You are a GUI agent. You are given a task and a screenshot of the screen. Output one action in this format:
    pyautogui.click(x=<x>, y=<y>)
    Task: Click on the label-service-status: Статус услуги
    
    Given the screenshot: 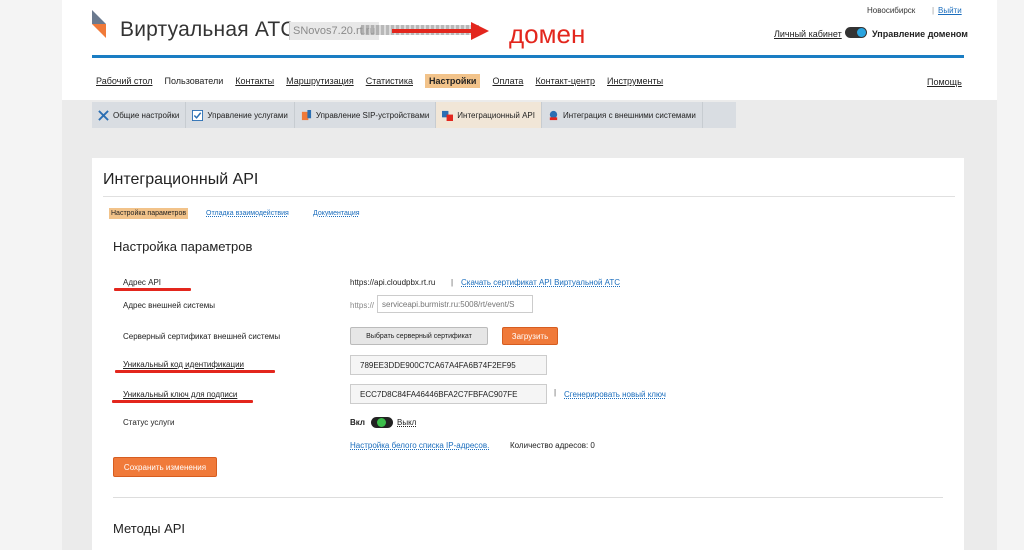 What is the action you would take?
    pyautogui.click(x=149, y=422)
    